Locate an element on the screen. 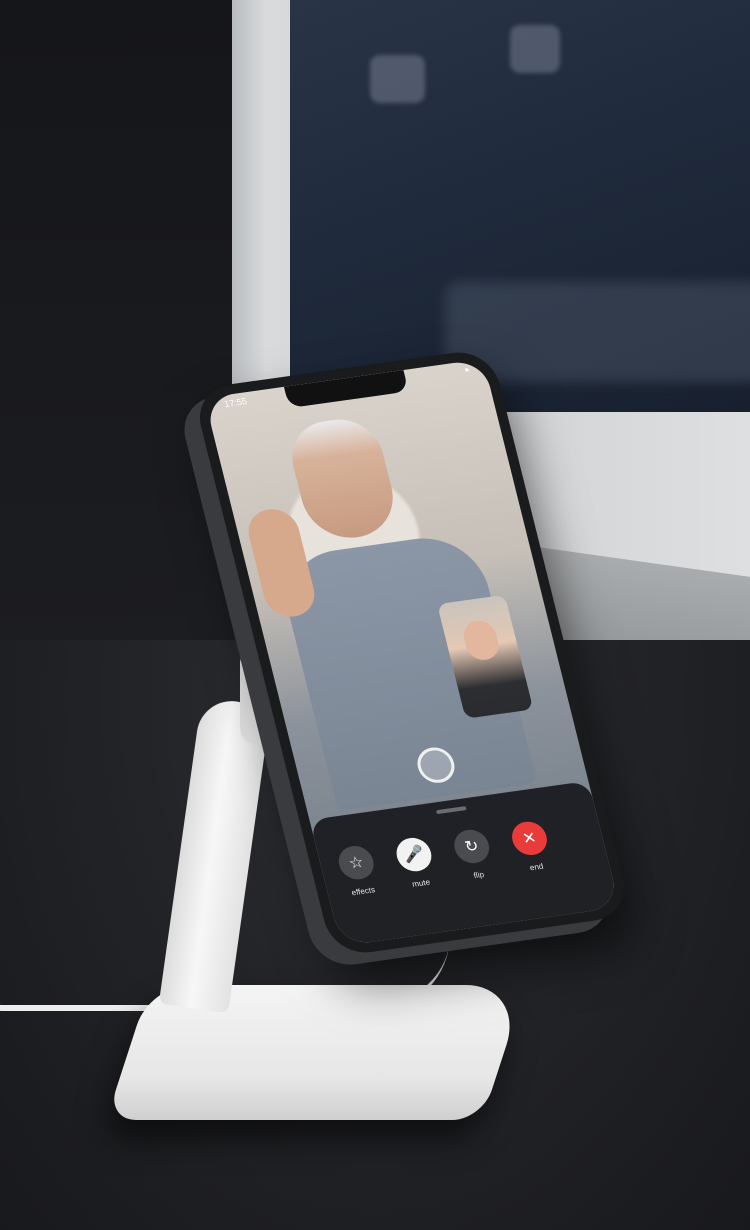  effects-button: ☆ effects is located at coordinates (358, 871).